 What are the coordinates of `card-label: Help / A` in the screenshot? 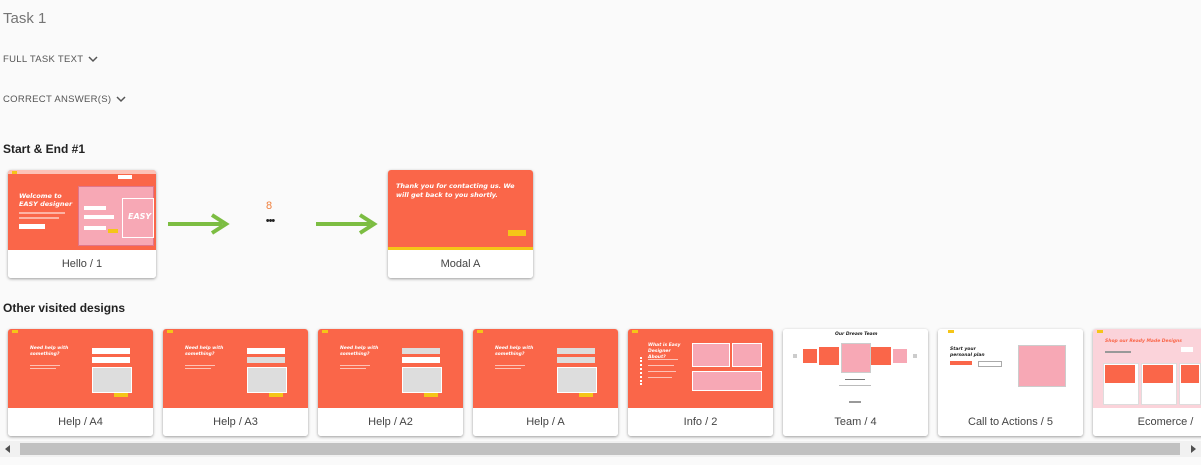 It's located at (545, 422).